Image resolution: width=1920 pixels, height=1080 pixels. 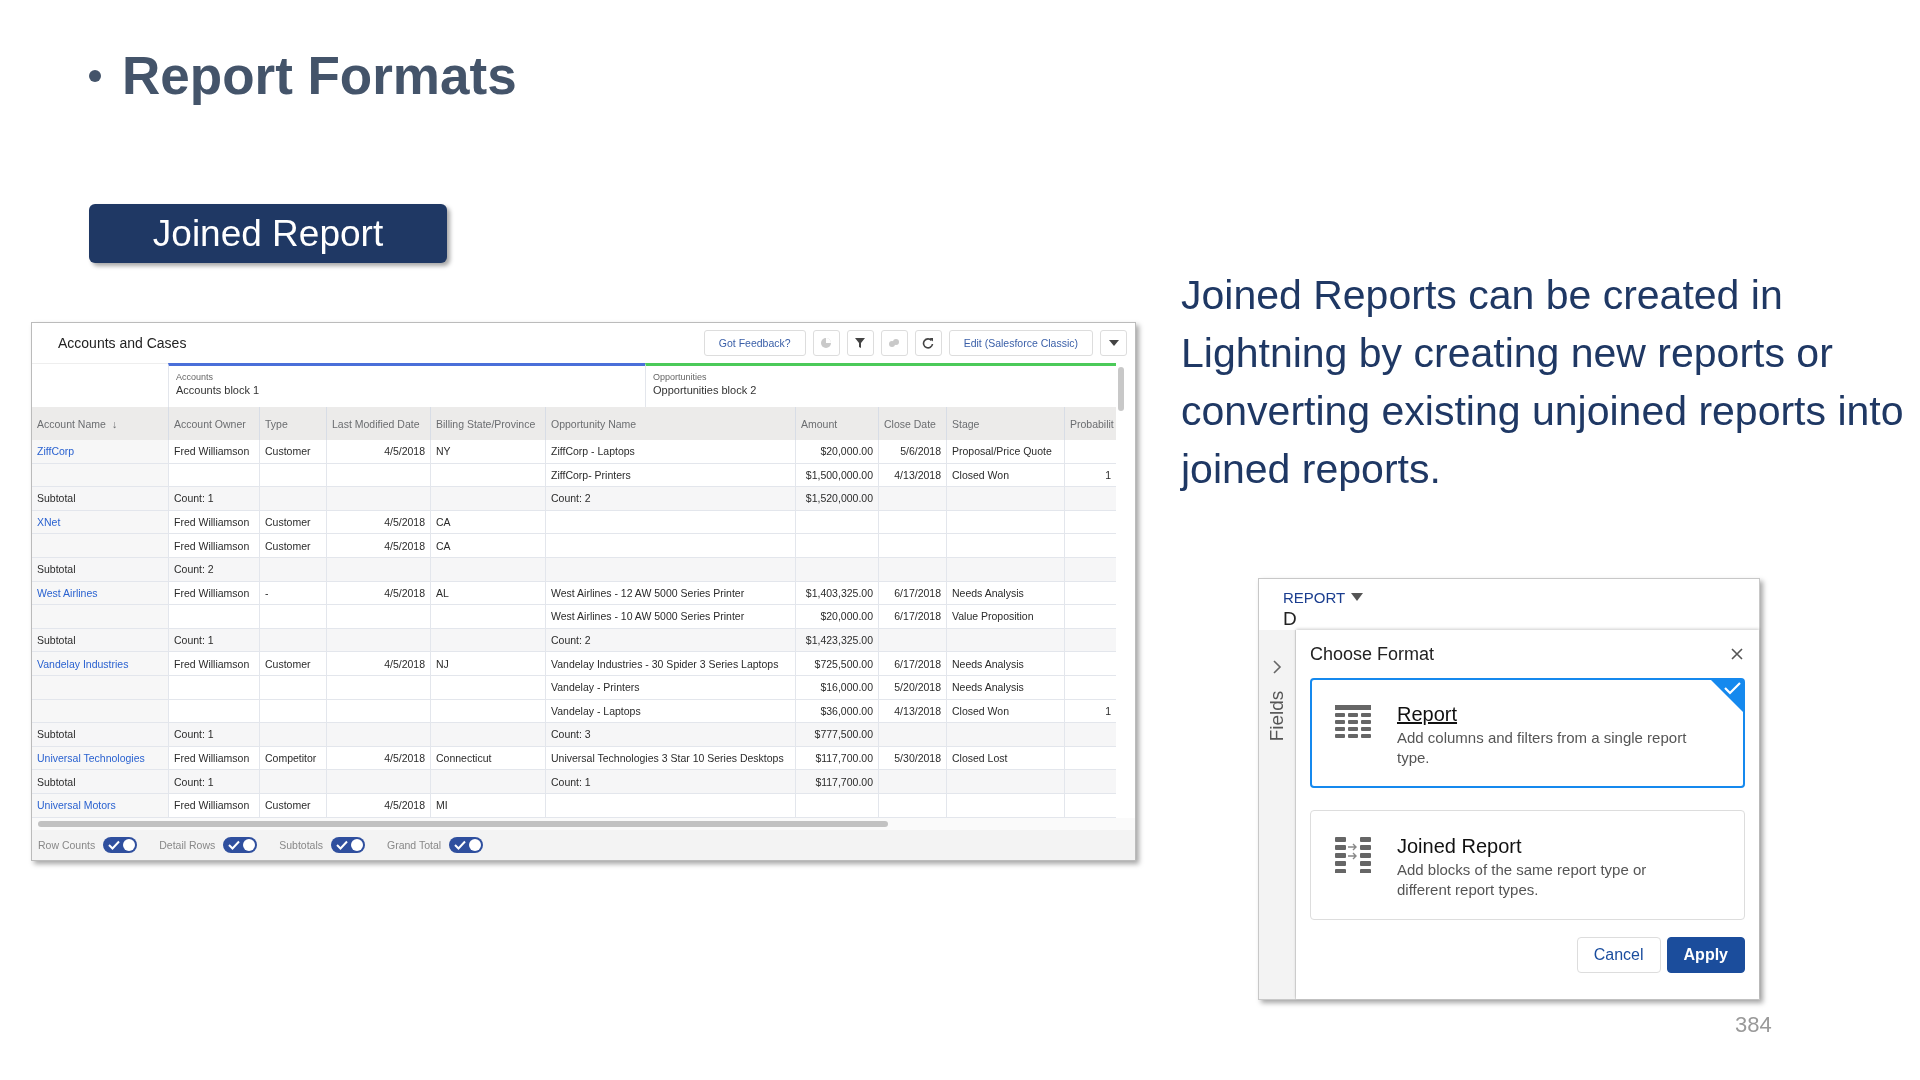 What do you see at coordinates (1121, 389) in the screenshot?
I see `vertical-scrollbar` at bounding box center [1121, 389].